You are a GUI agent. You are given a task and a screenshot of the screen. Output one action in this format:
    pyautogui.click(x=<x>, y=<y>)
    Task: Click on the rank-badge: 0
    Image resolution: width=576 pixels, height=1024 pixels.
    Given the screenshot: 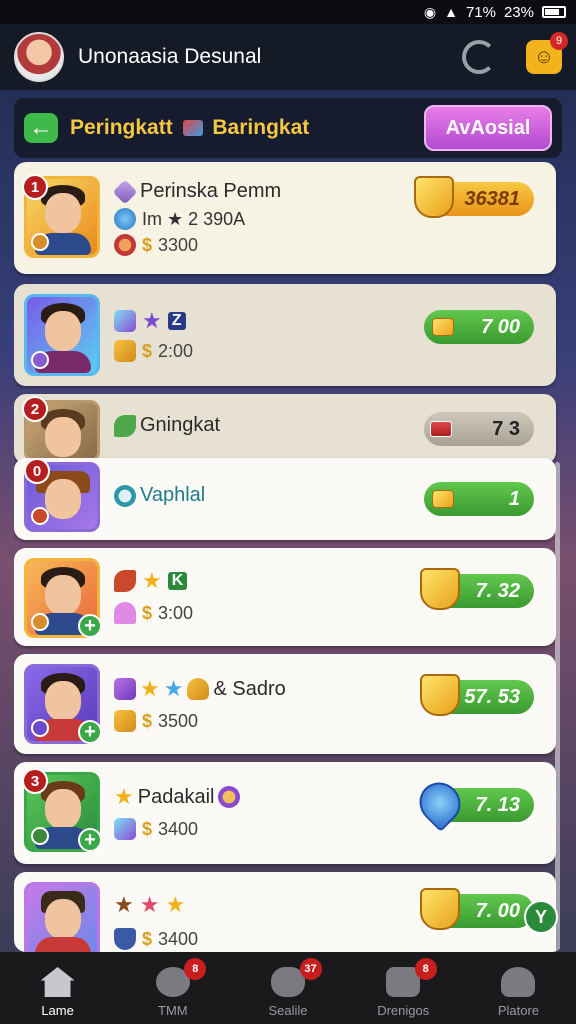 What is the action you would take?
    pyautogui.click(x=37, y=471)
    